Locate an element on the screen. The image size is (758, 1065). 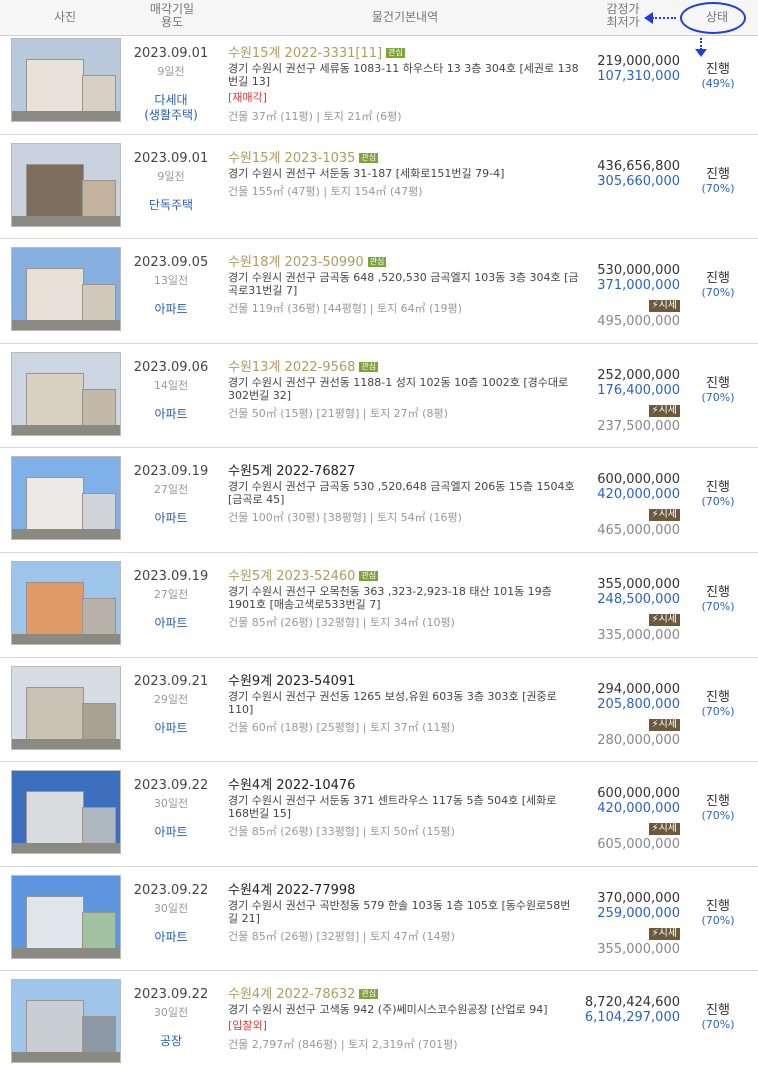
date-column: 2023.09.01 9일전 단독주택 is located at coordinates (171, 182).